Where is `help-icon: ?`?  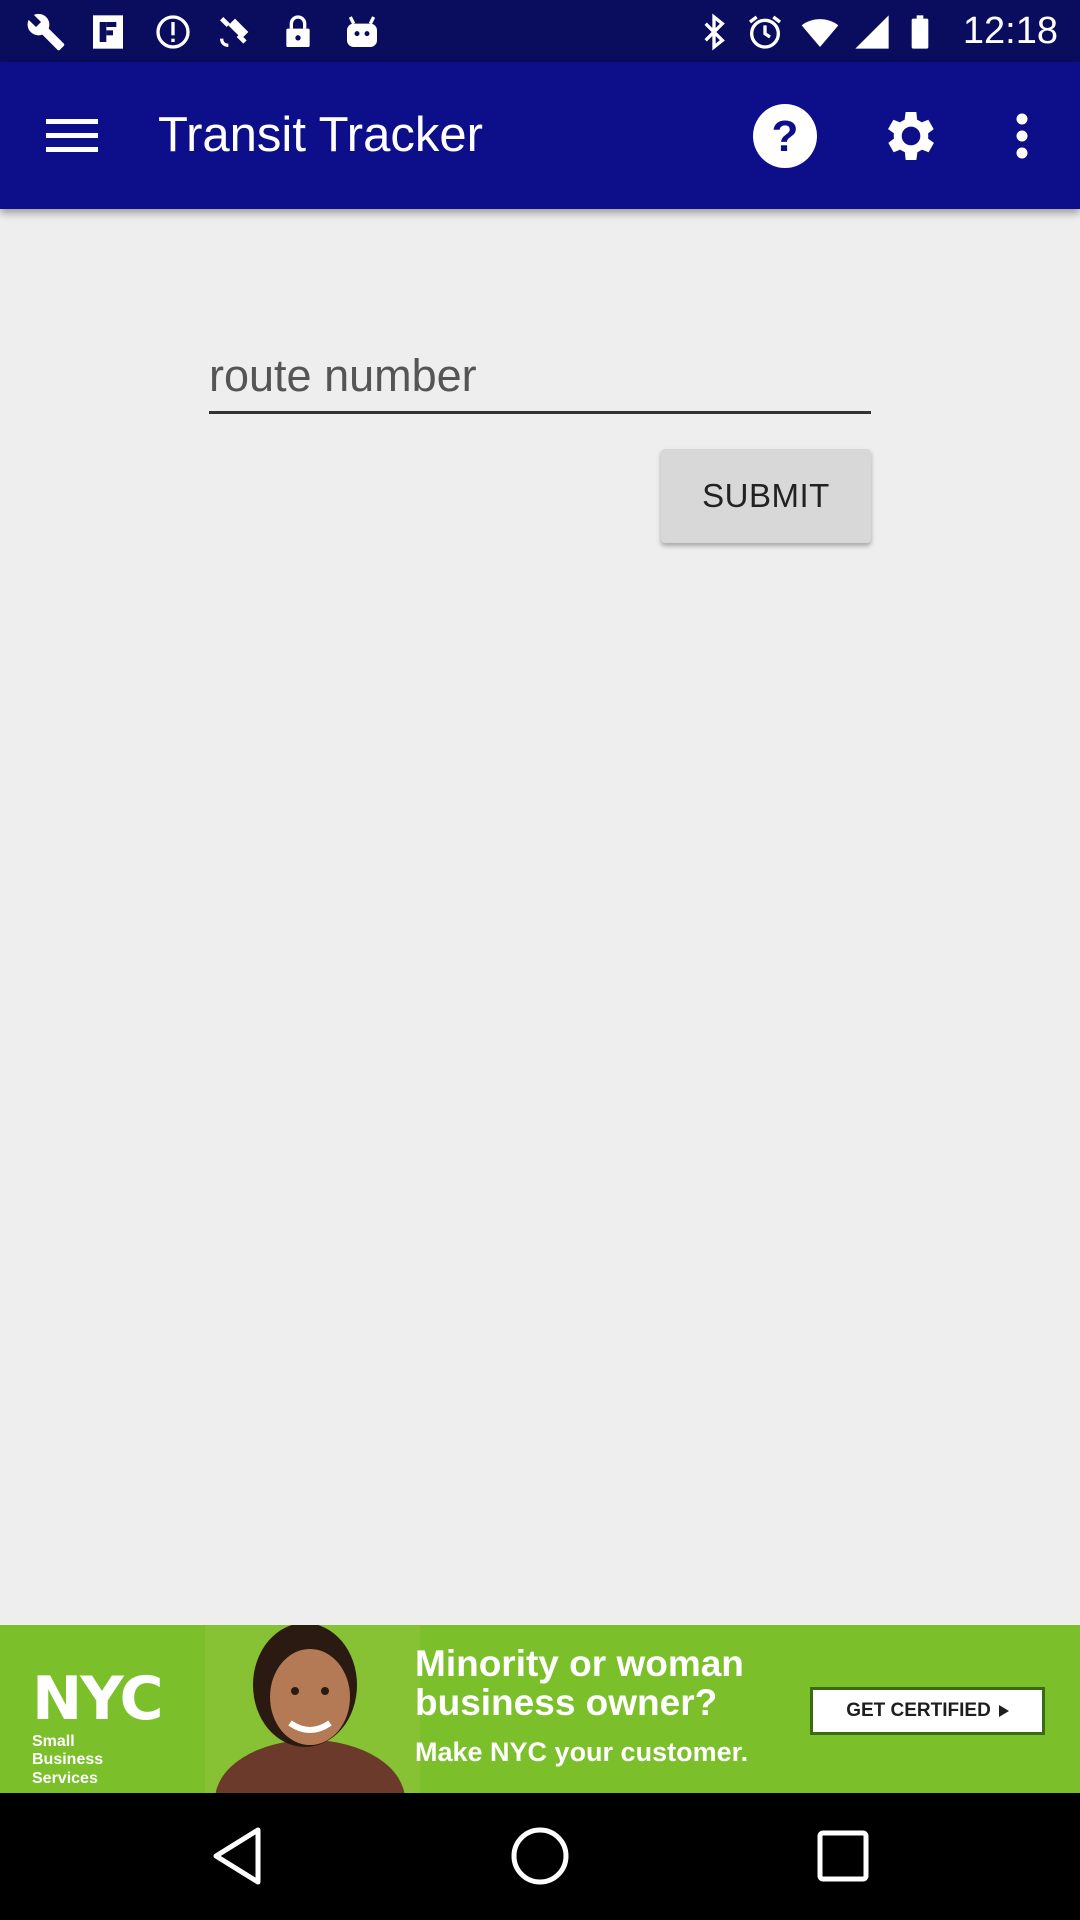 help-icon: ? is located at coordinates (785, 136).